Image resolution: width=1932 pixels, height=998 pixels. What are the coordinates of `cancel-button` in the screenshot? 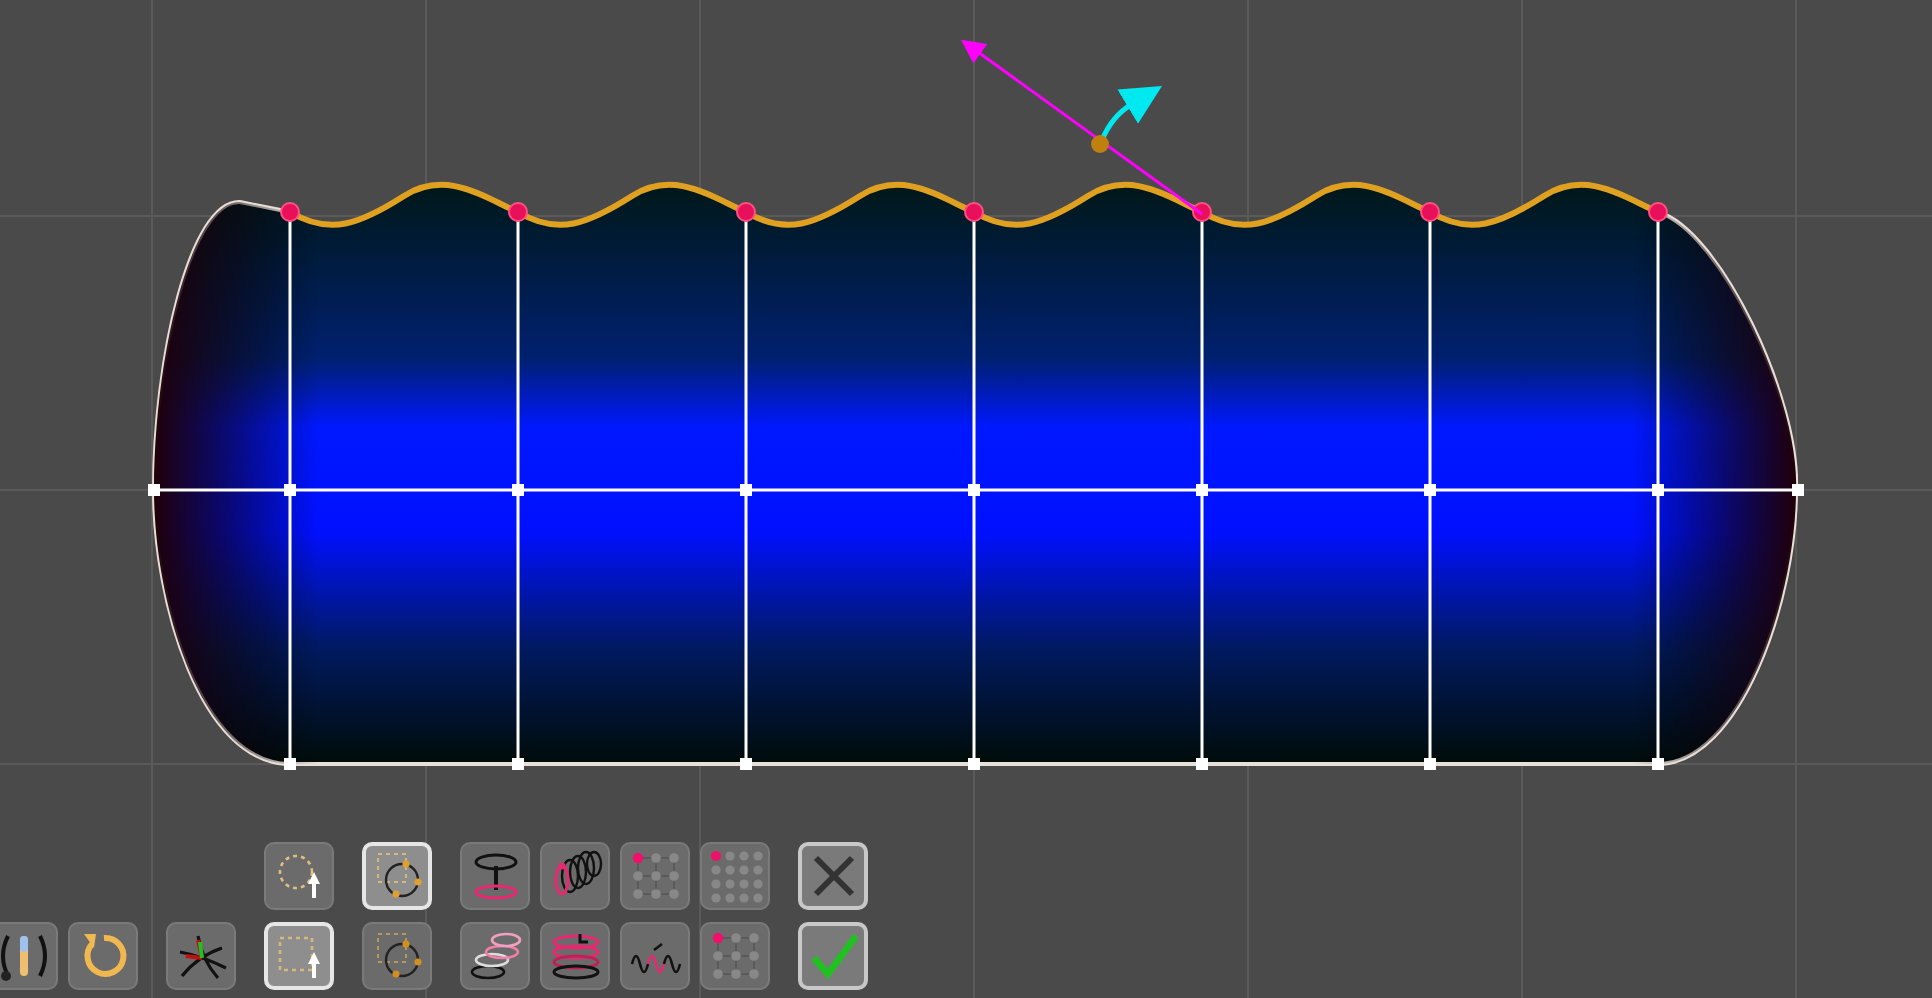 It's located at (833, 876).